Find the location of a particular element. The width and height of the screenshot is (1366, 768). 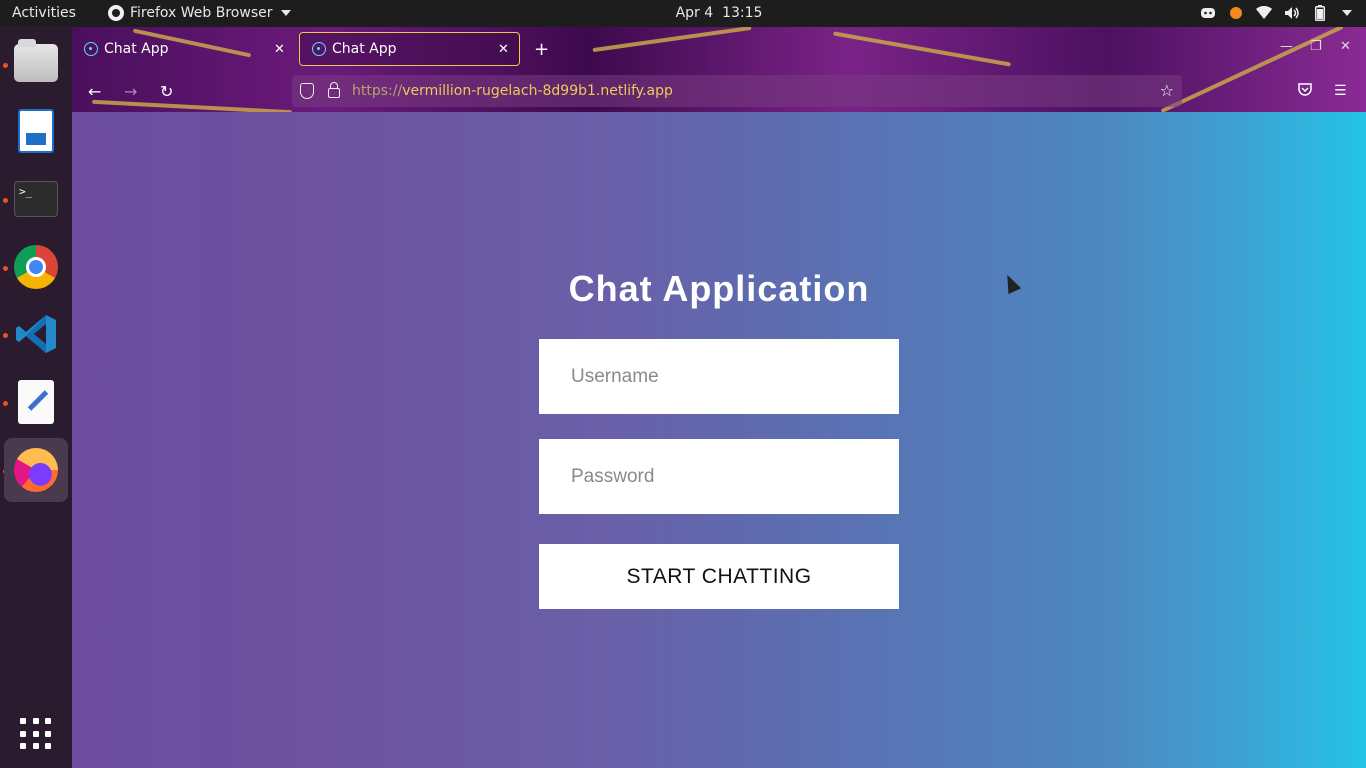

dock: >_ is located at coordinates (36, 397).